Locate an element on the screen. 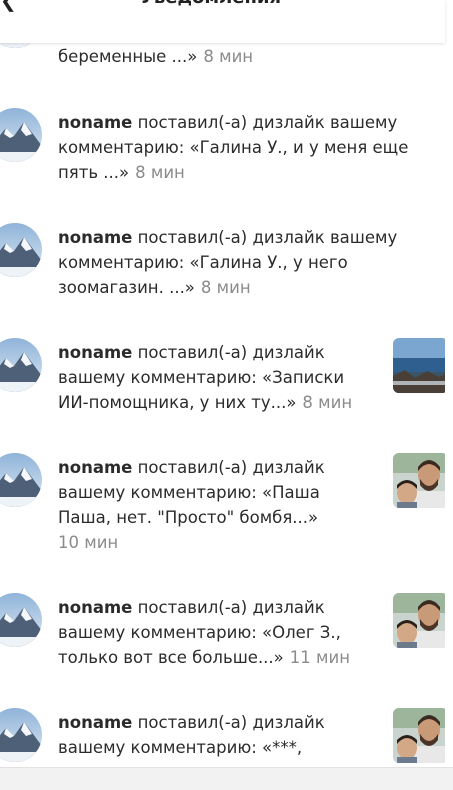 This screenshot has height=790, width=453. notification-line: комментарию: «Галина У., и у меня еще is located at coordinates (233, 147).